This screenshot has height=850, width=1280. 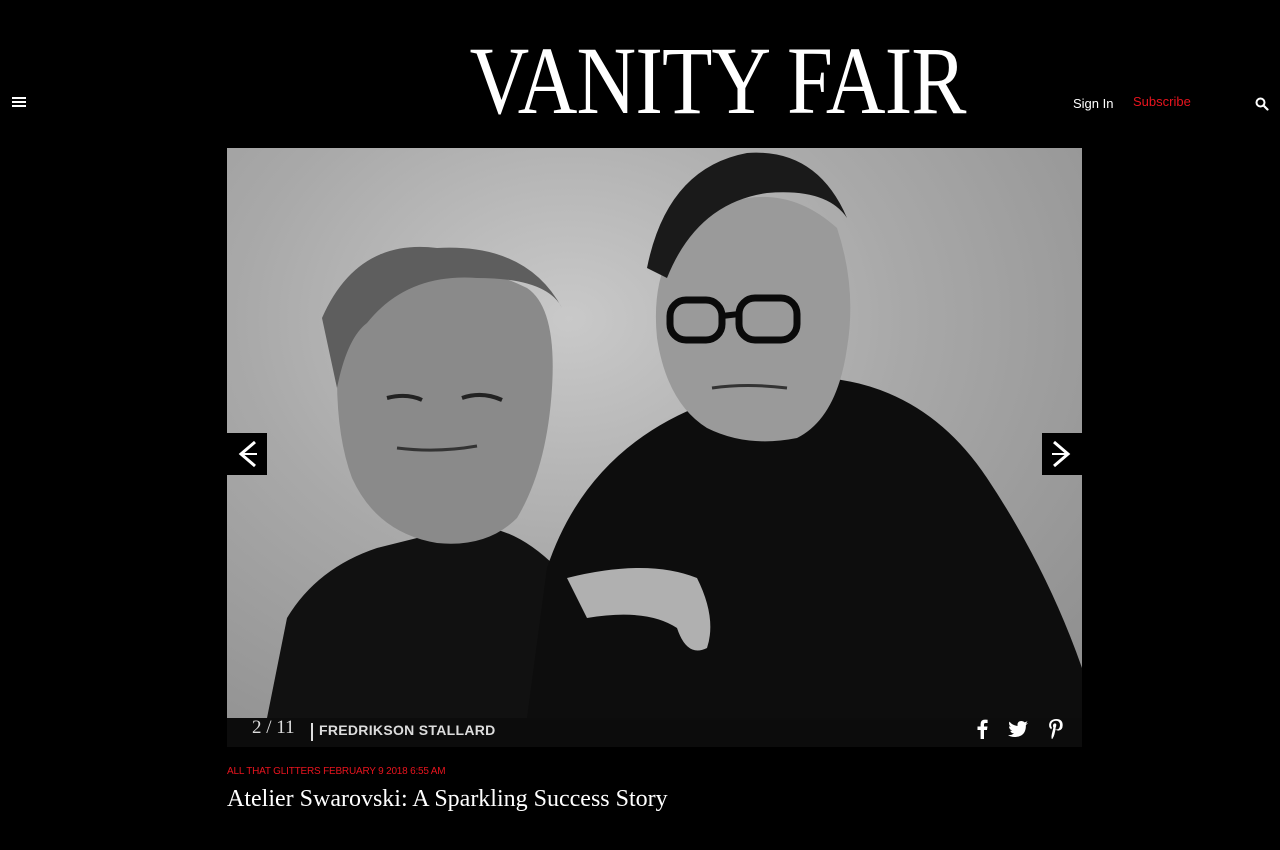 I want to click on previous-photo-button, so click(x=247, y=454).